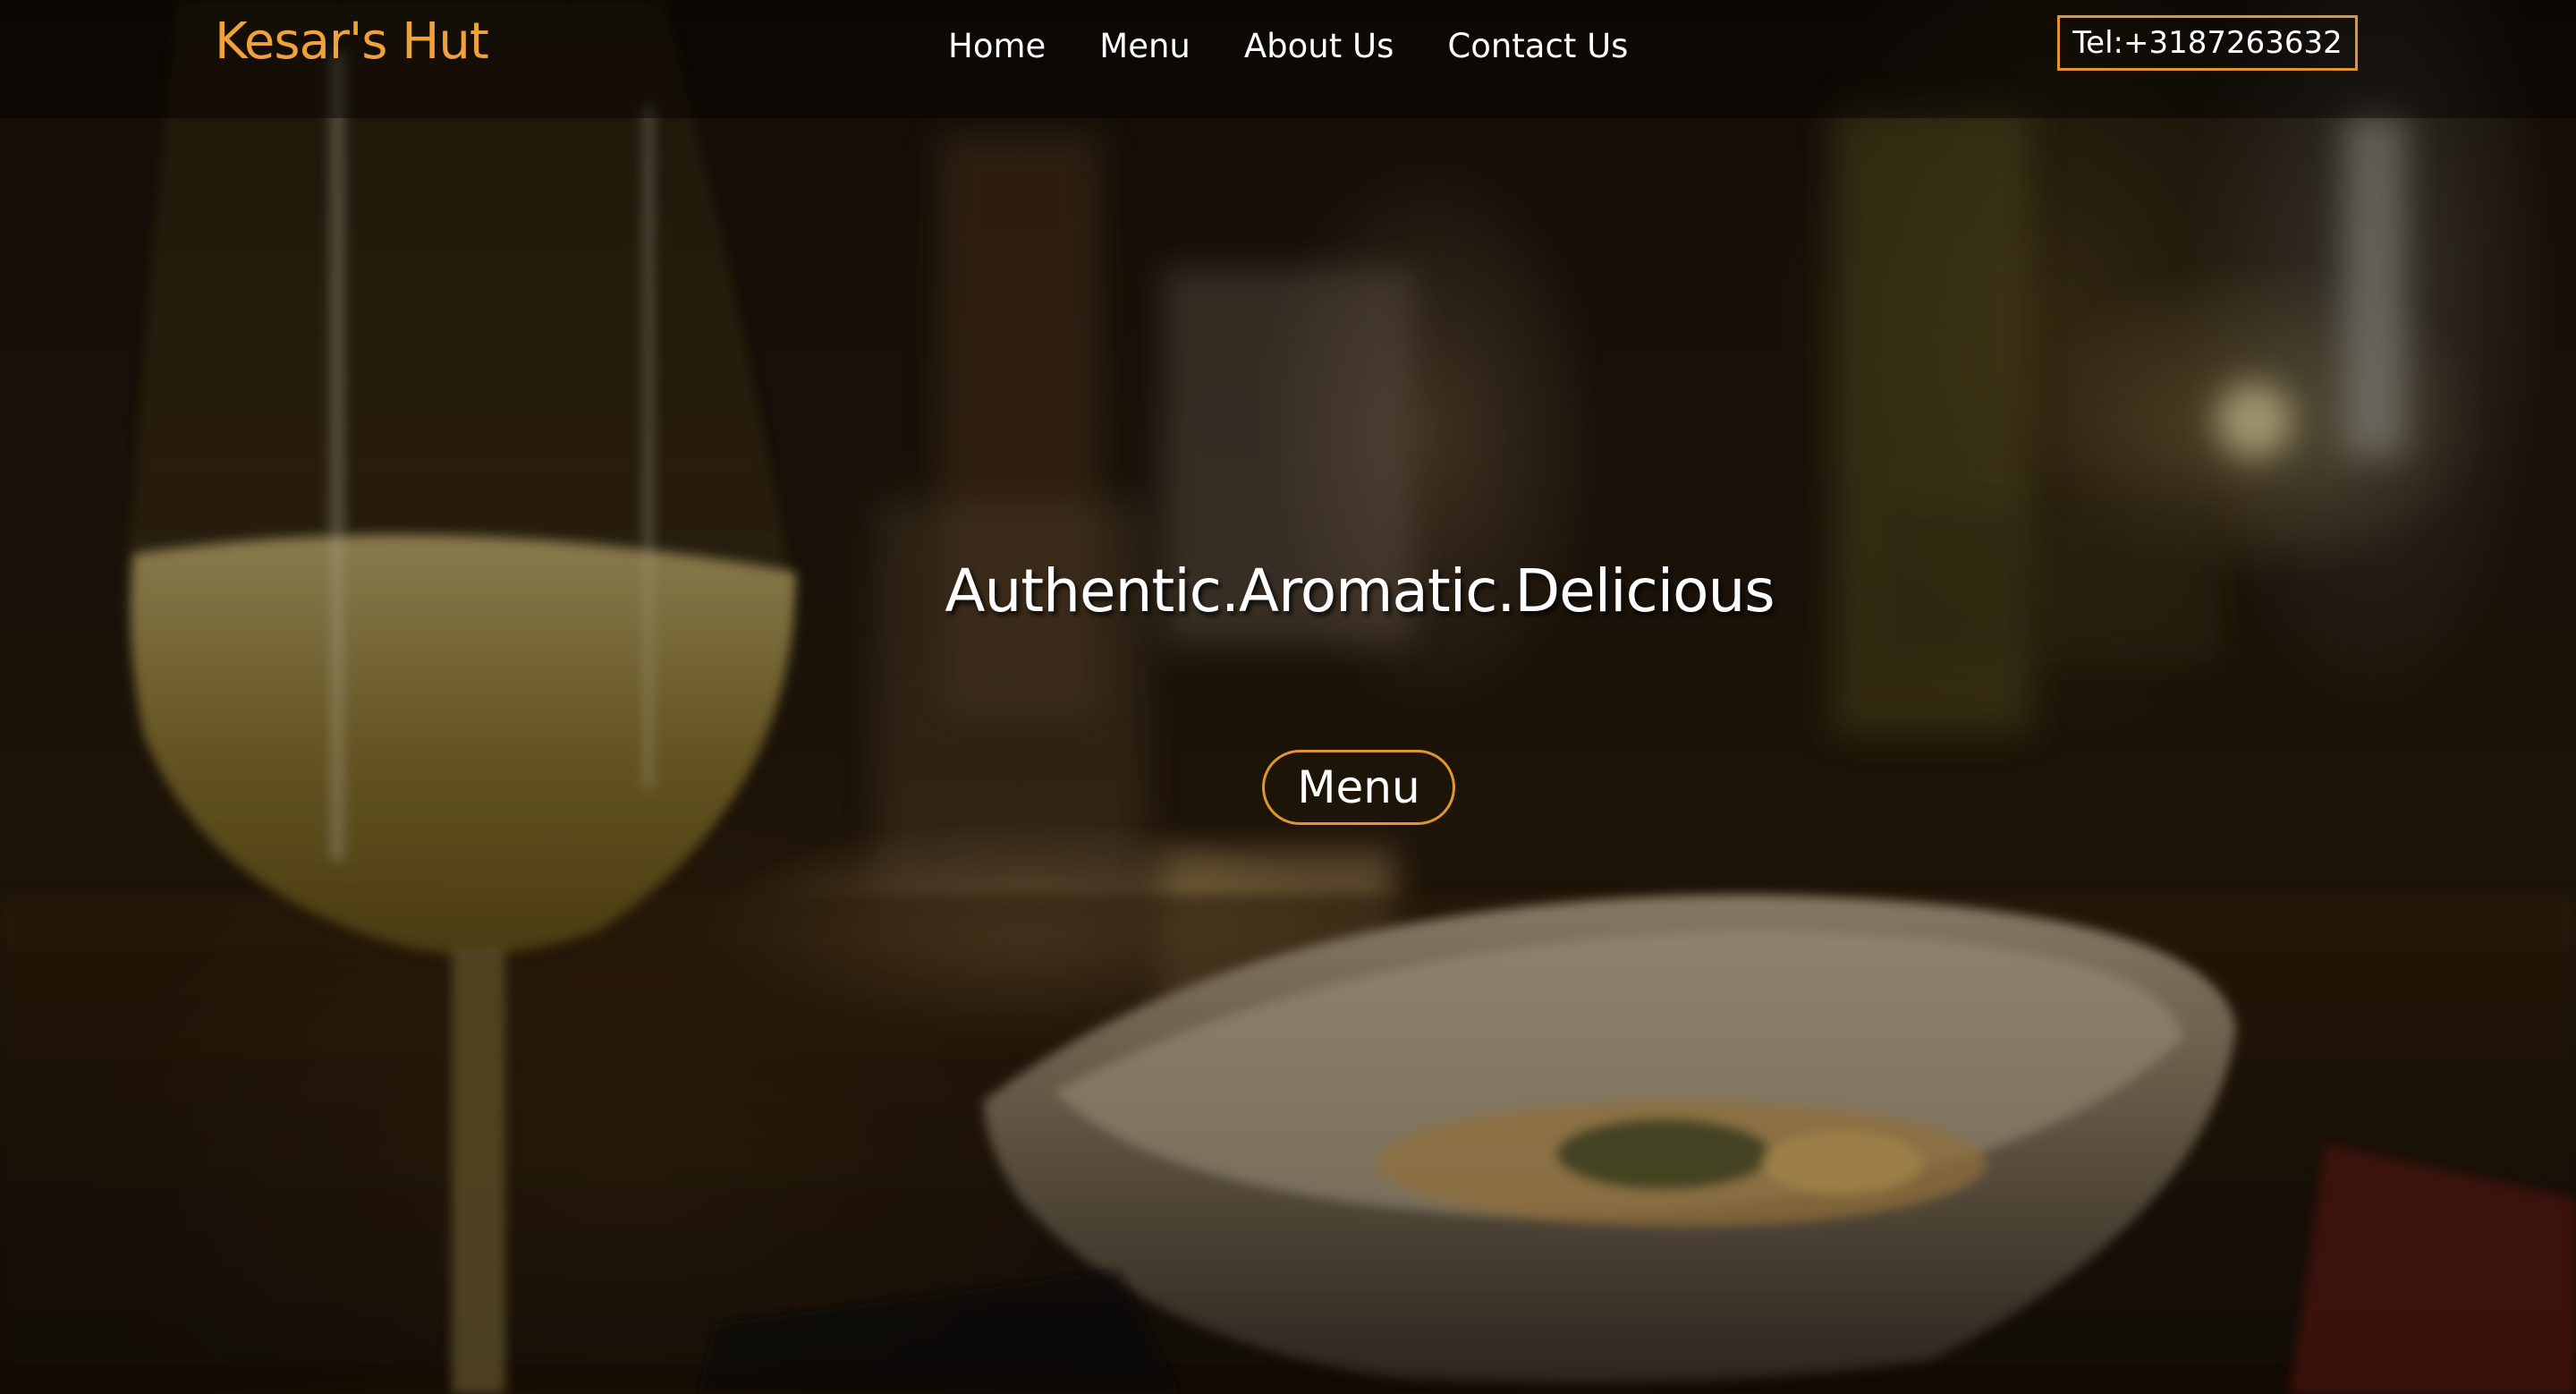  Describe the element at coordinates (1537, 46) in the screenshot. I see `nav-contact-us: Contact Us` at that location.